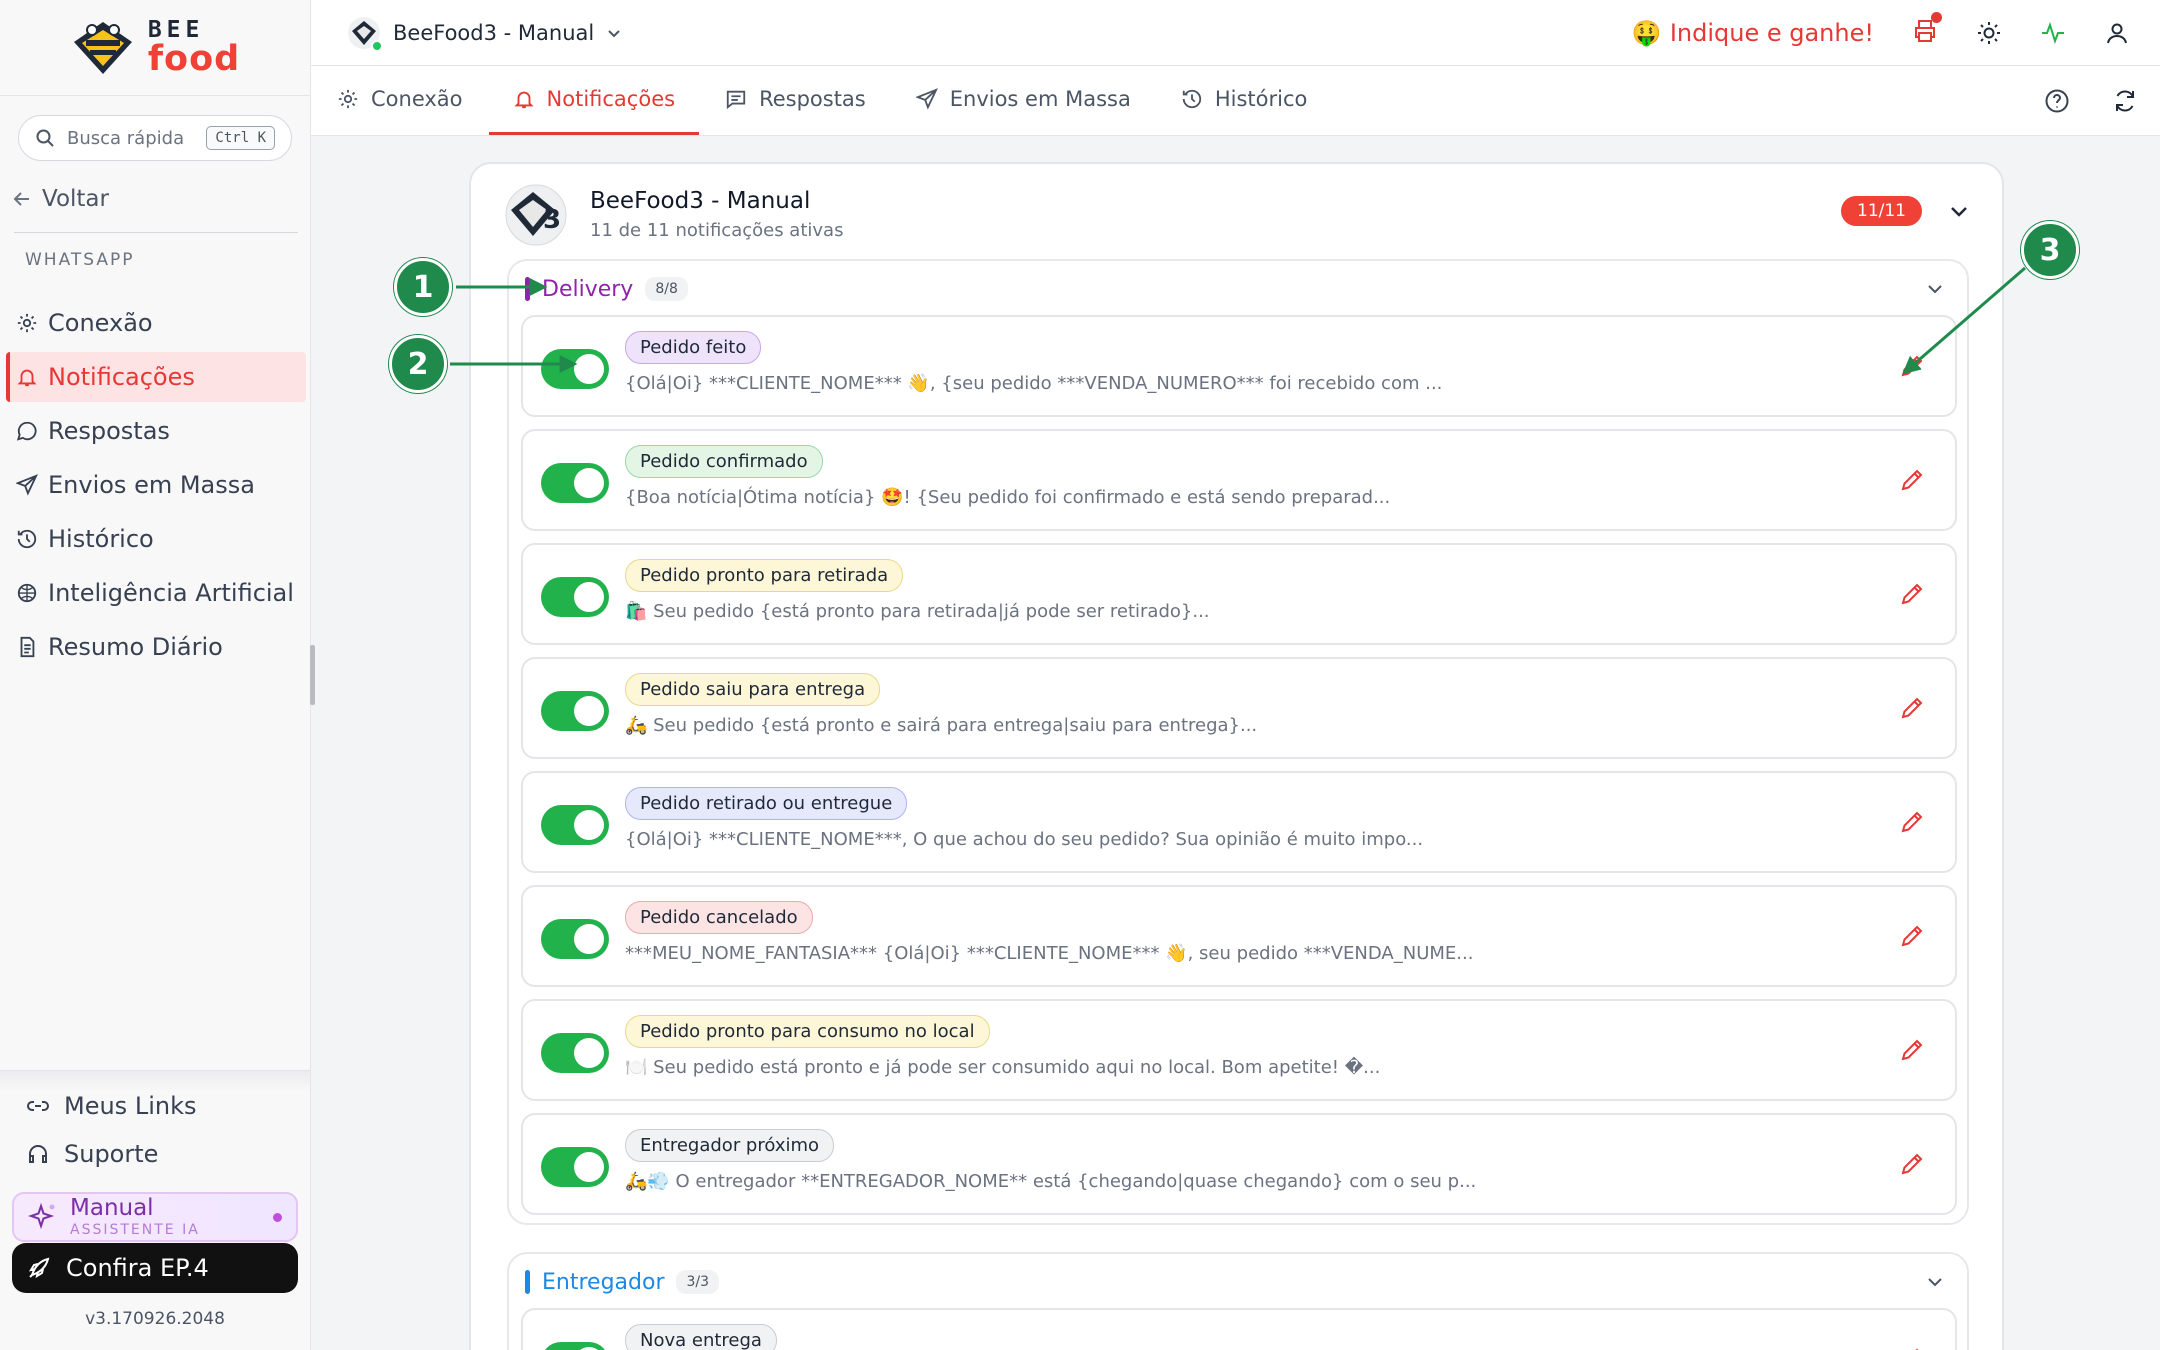 The height and width of the screenshot is (1350, 2160). I want to click on back-label: Voltar, so click(75, 199).